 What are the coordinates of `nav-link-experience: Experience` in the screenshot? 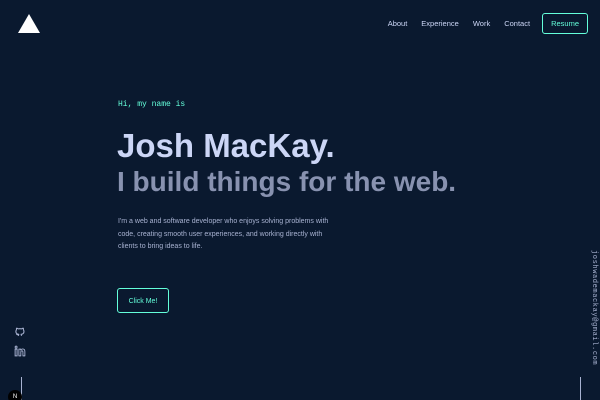 It's located at (440, 24).